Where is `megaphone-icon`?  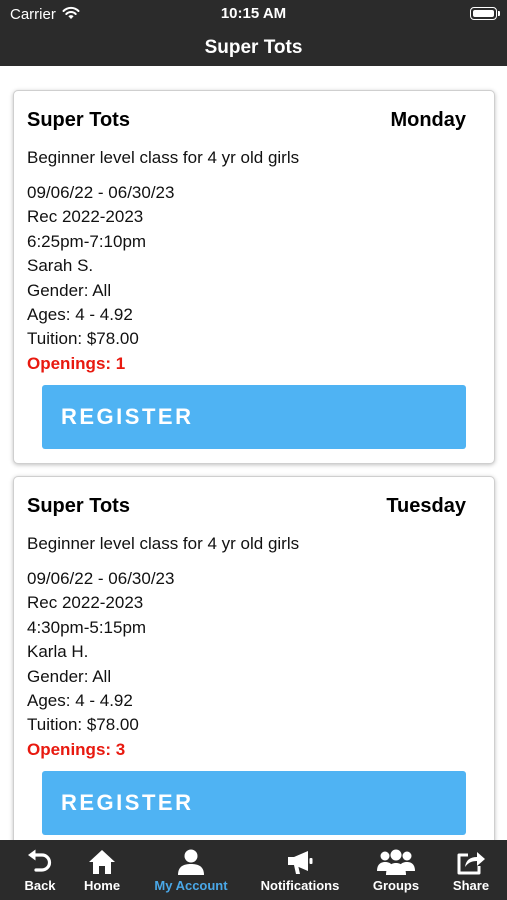 megaphone-icon is located at coordinates (300, 862).